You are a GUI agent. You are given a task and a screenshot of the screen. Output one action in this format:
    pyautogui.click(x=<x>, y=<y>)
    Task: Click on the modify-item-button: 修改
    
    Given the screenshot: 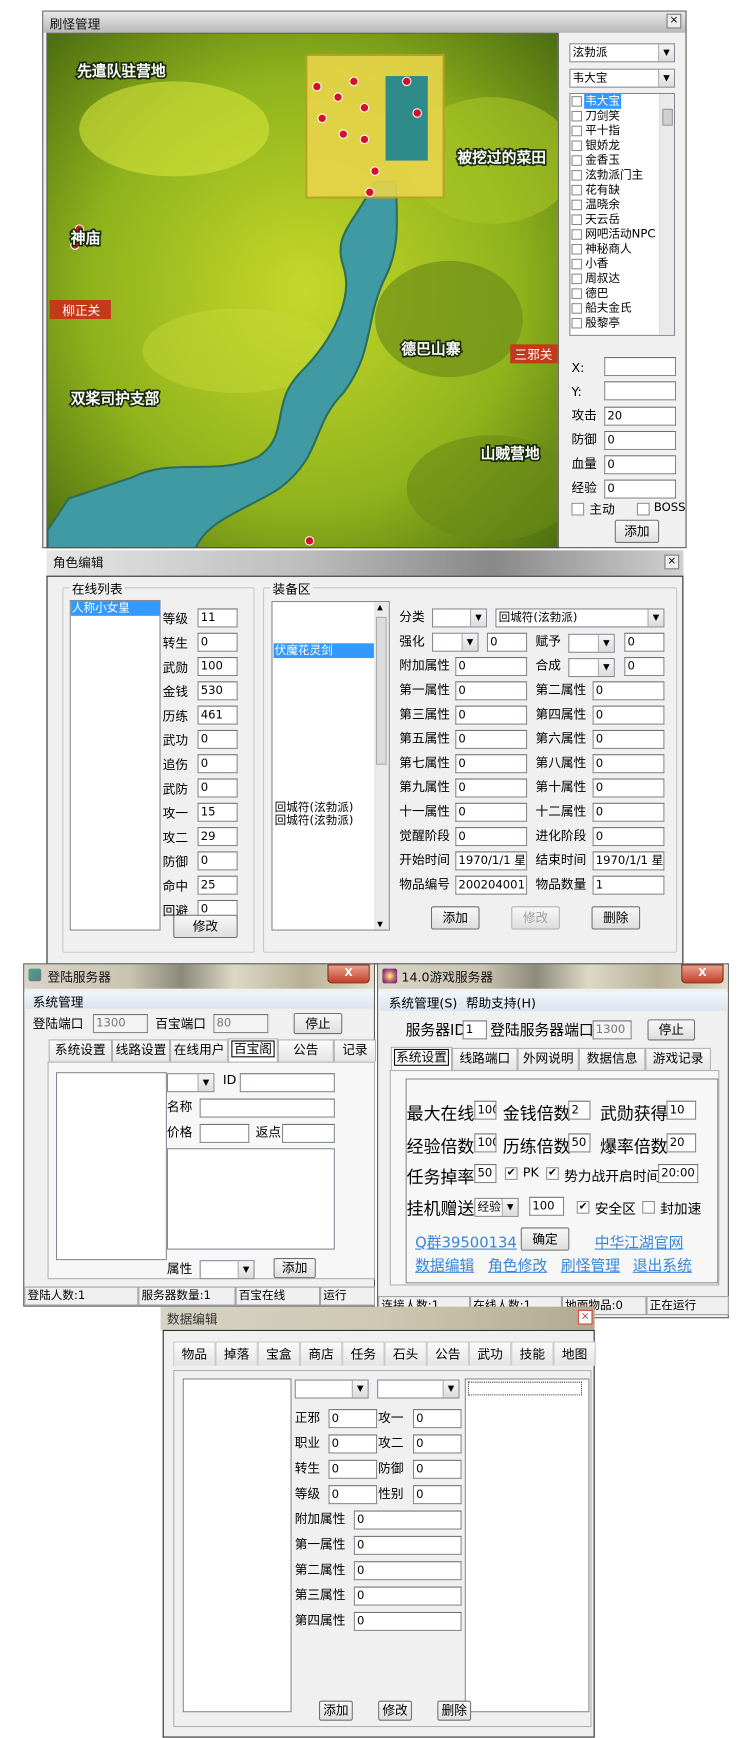 What is the action you would take?
    pyautogui.click(x=535, y=918)
    